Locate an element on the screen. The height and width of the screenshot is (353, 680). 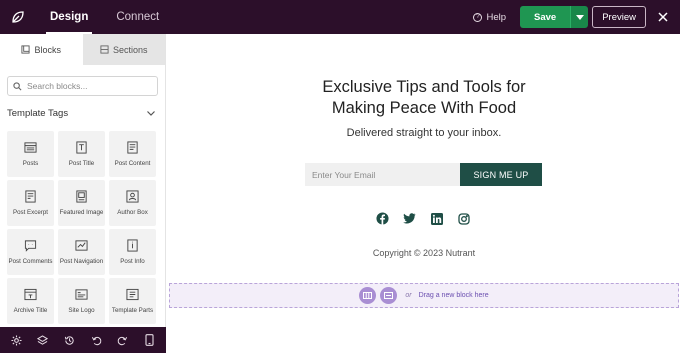
redo-button is located at coordinates (123, 340).